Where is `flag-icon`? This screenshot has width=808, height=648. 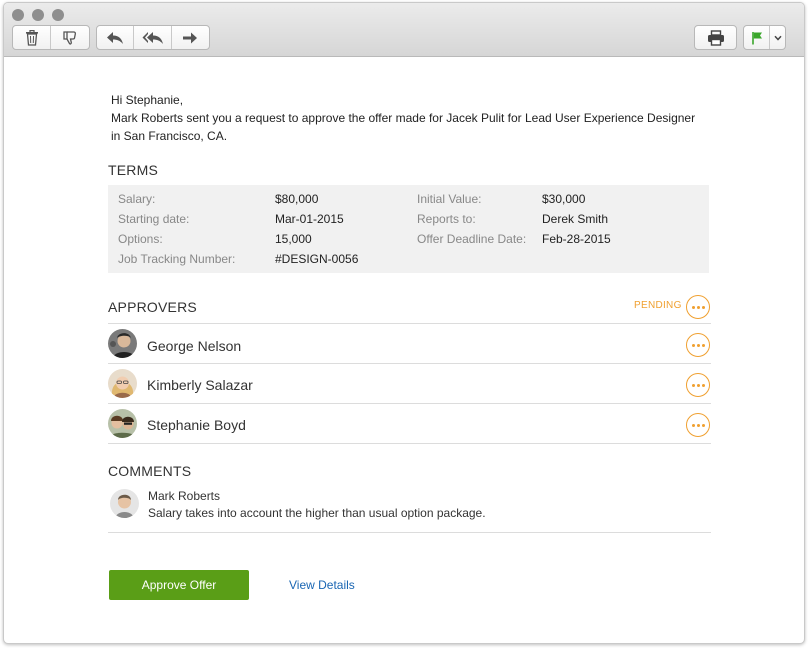
flag-icon is located at coordinates (756, 37).